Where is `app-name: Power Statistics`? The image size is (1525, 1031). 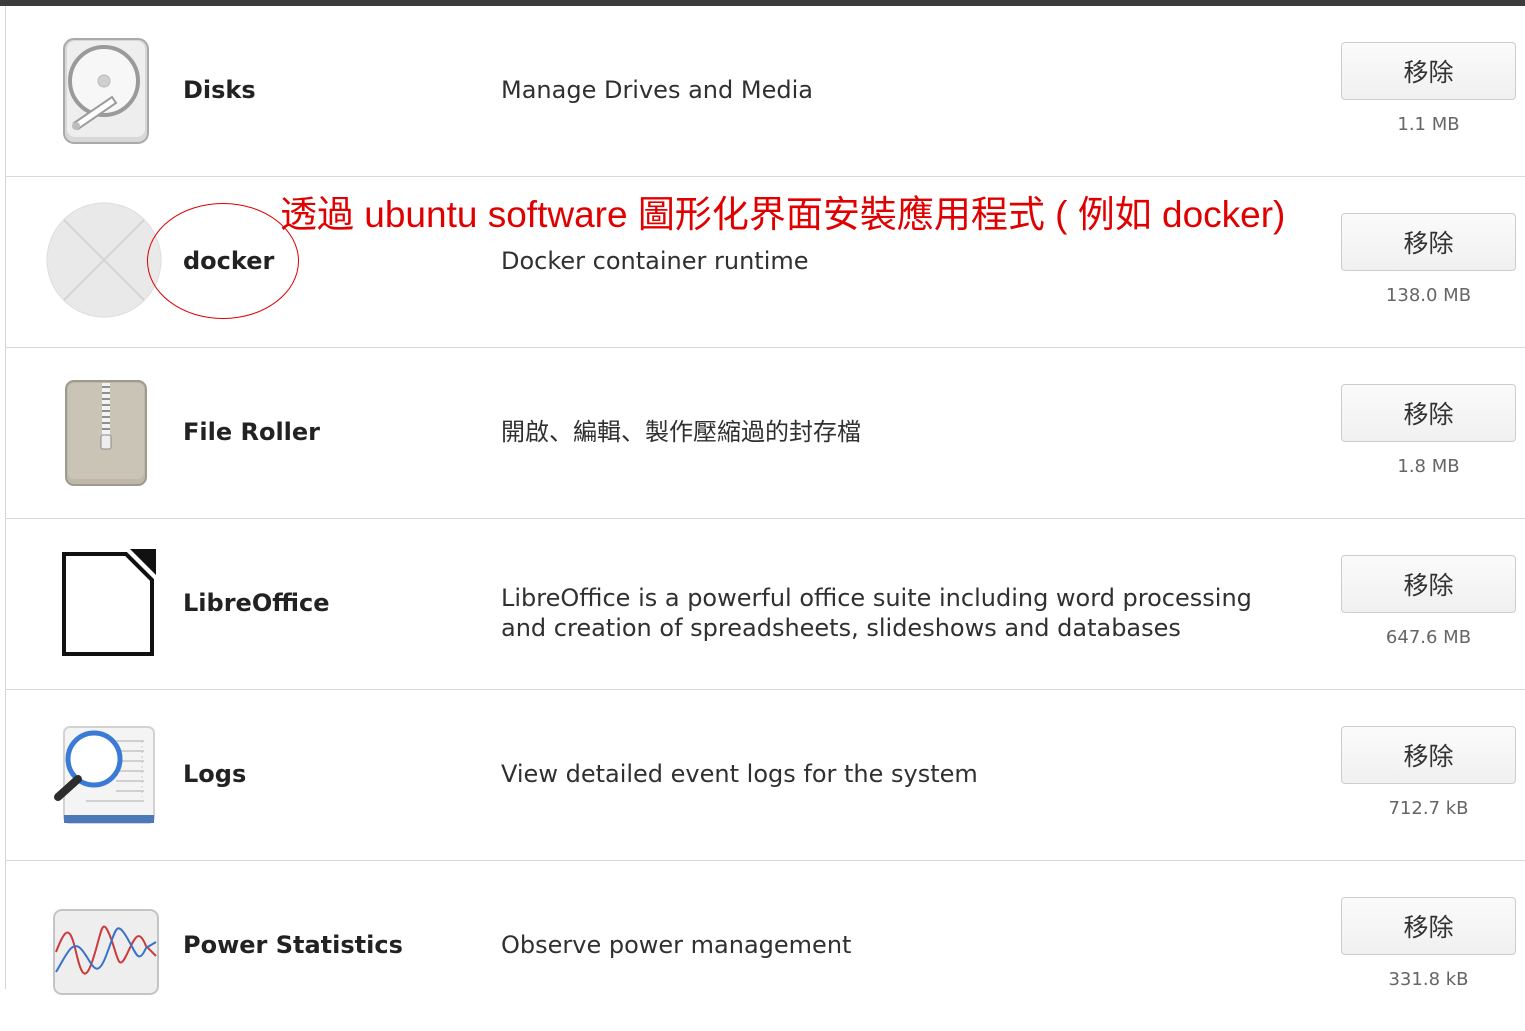
app-name: Power Statistics is located at coordinates (293, 945).